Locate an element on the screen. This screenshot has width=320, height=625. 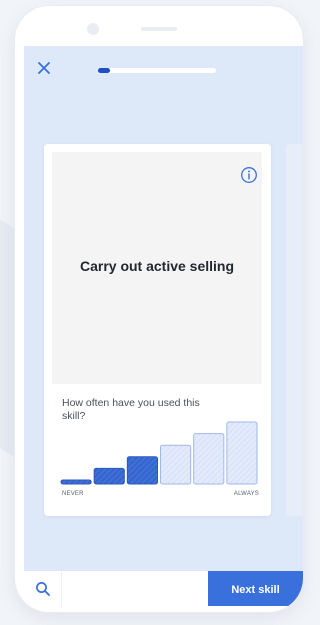
close-button is located at coordinates (44, 68).